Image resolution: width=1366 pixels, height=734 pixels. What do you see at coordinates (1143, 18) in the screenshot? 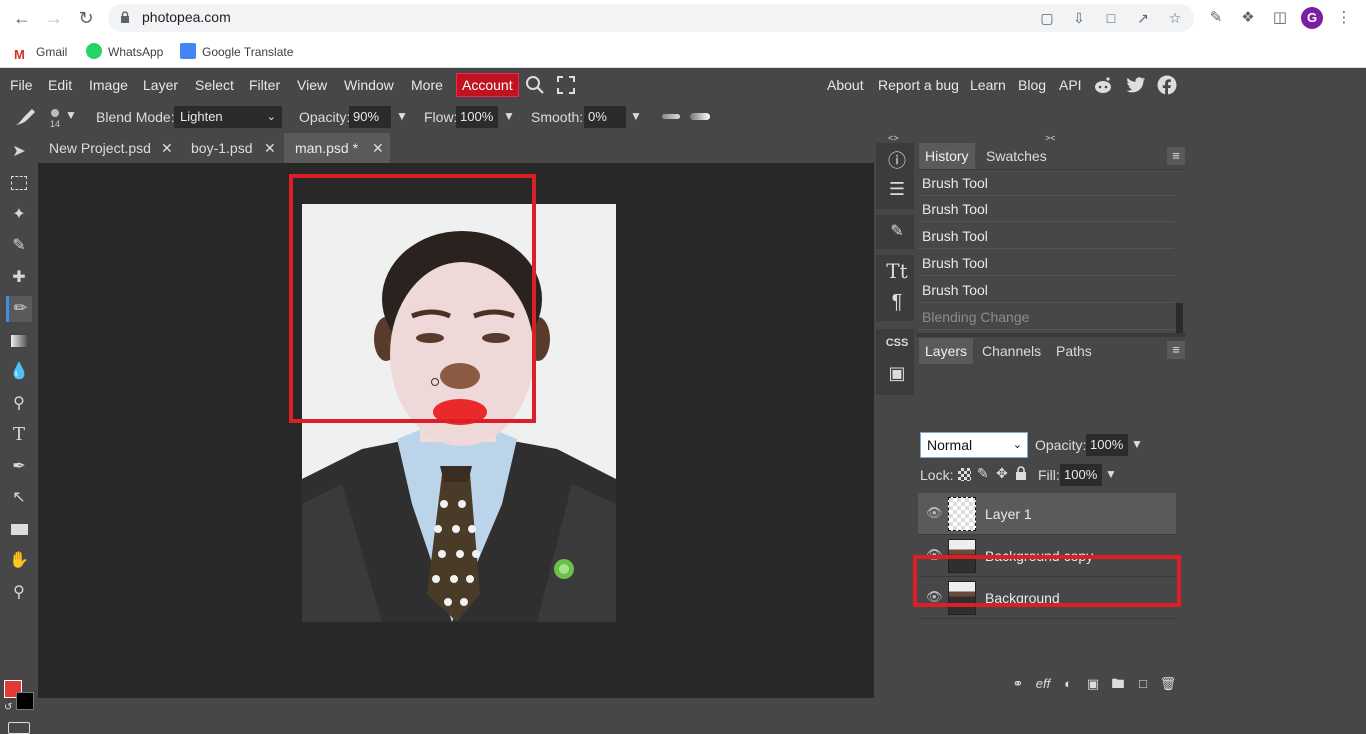
I see `share-icon: ↗` at bounding box center [1143, 18].